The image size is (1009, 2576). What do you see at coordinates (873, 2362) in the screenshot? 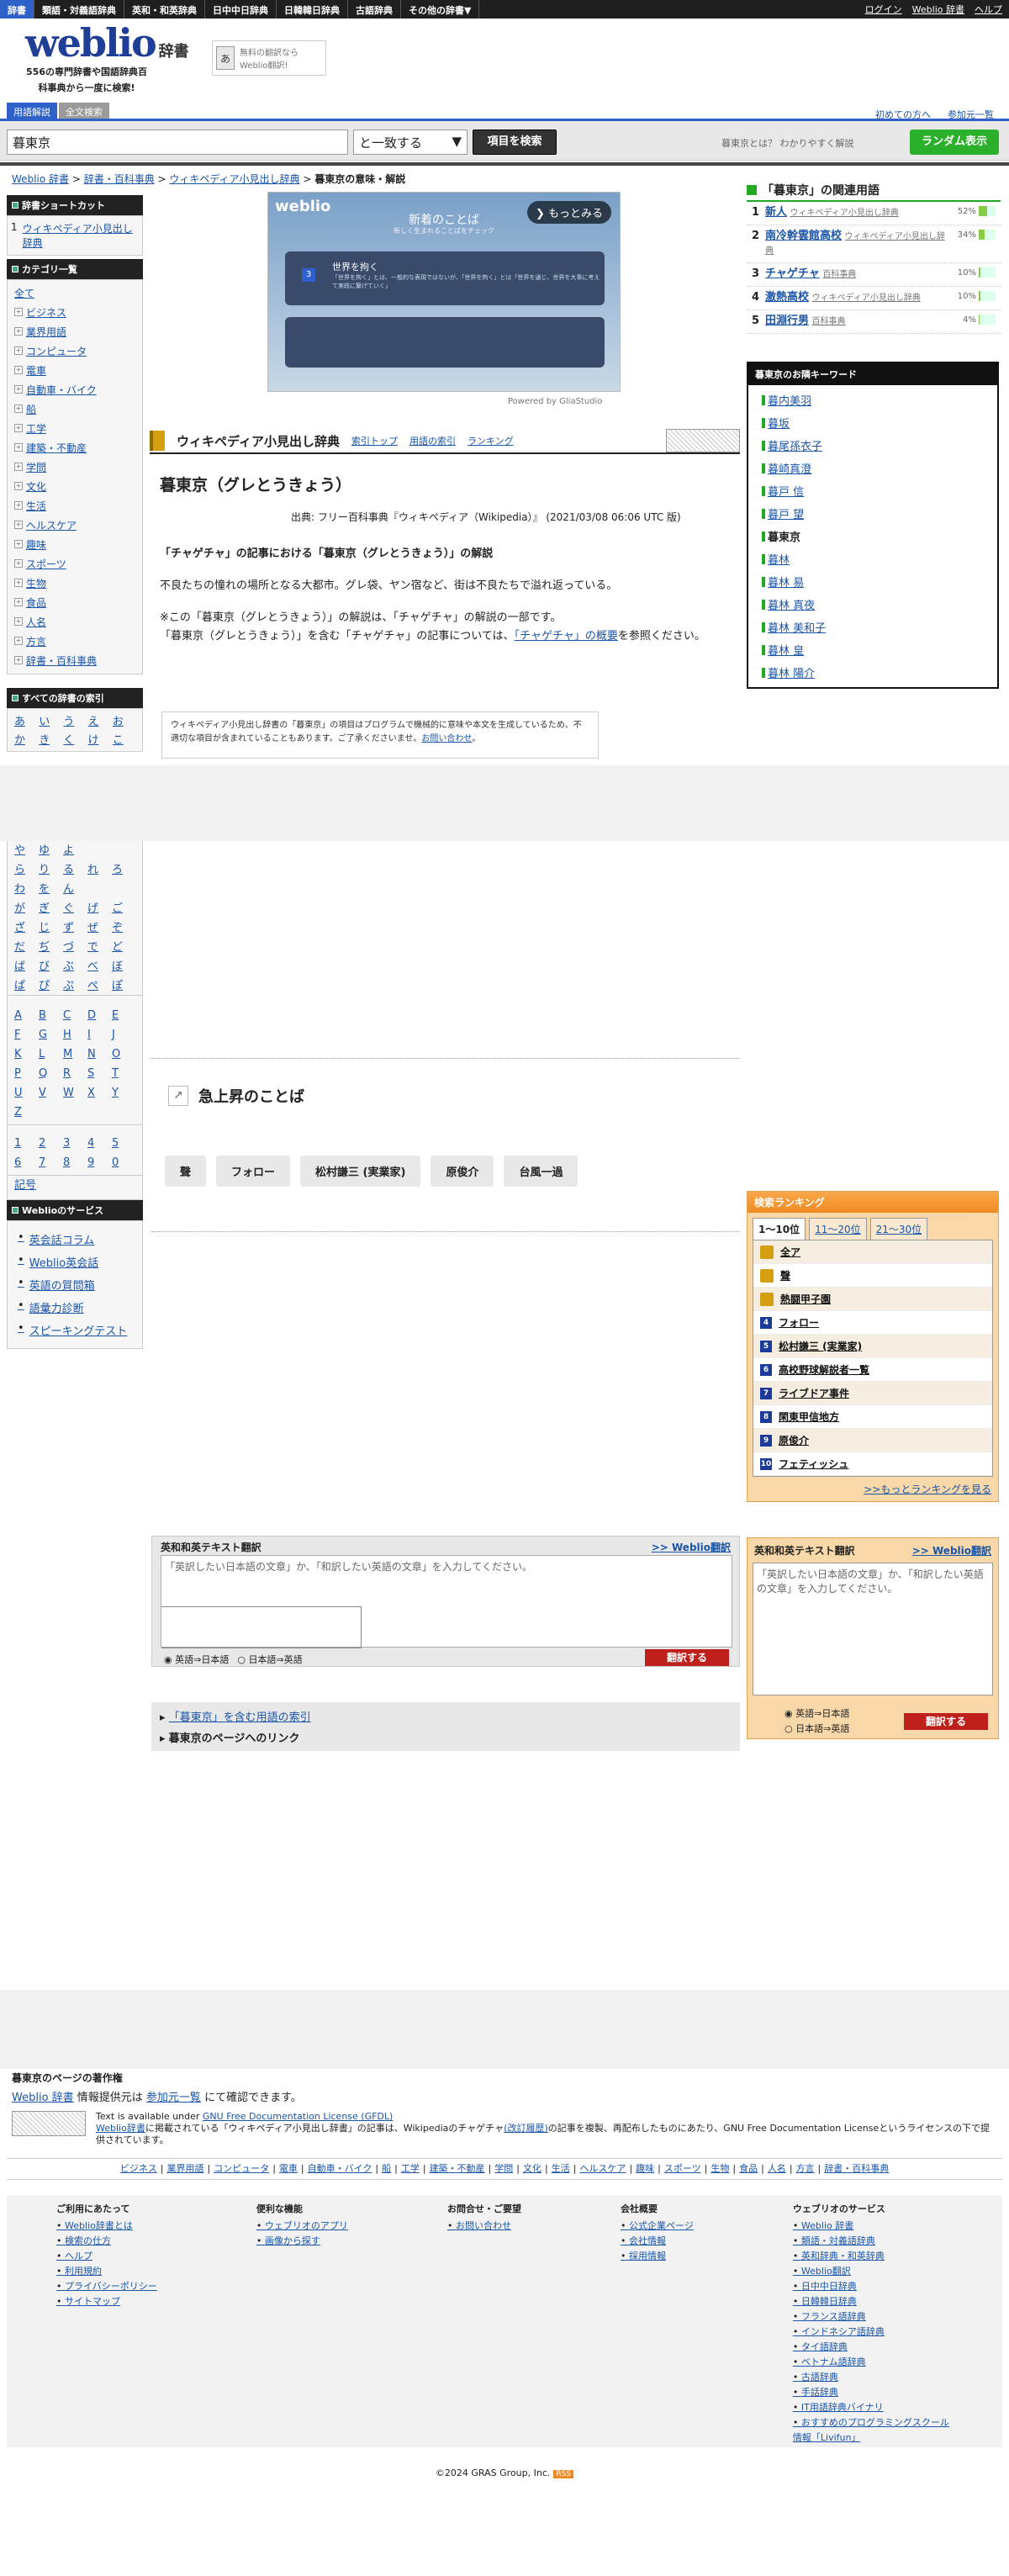
I see `footer-link: ベトナム語辞典` at bounding box center [873, 2362].